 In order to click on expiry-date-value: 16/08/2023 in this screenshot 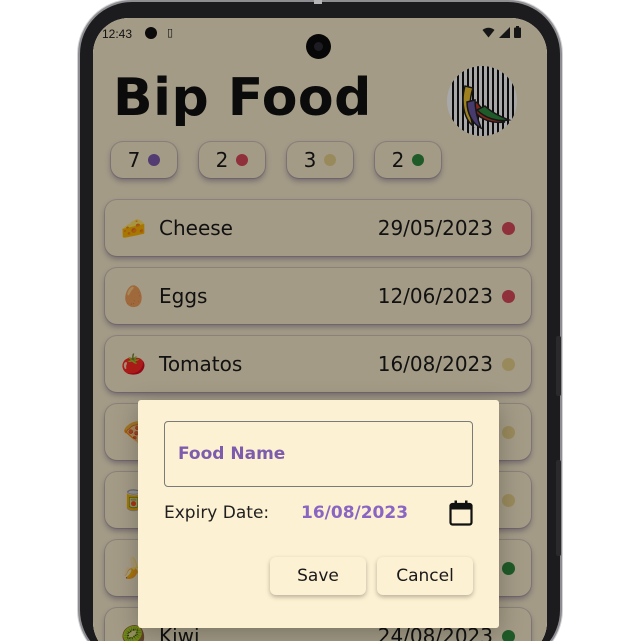, I will do `click(354, 513)`.